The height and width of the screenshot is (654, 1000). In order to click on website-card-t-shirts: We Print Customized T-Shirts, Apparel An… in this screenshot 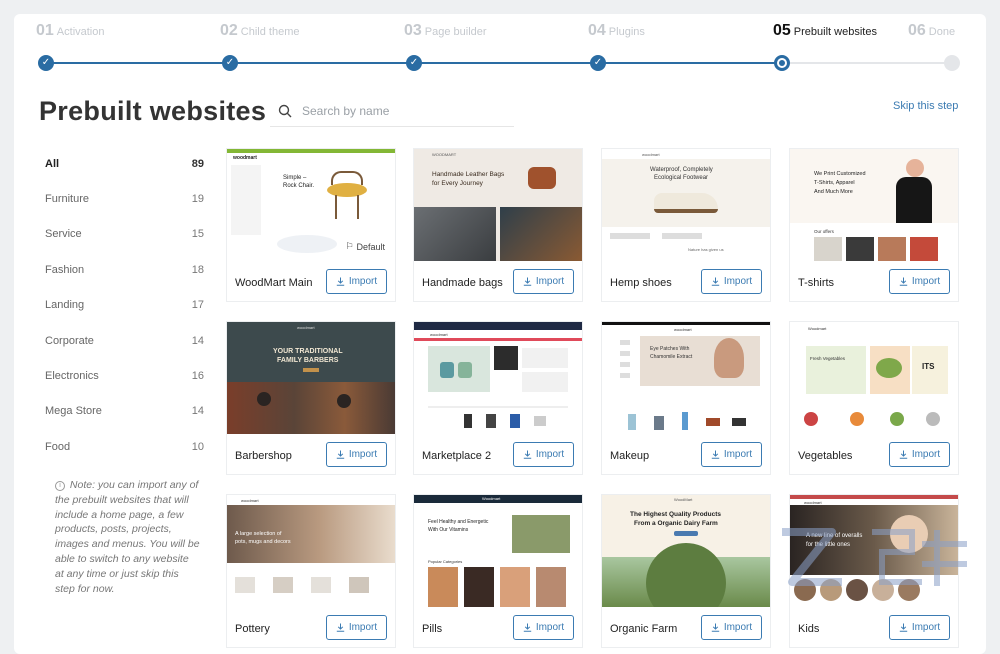, I will do `click(874, 225)`.